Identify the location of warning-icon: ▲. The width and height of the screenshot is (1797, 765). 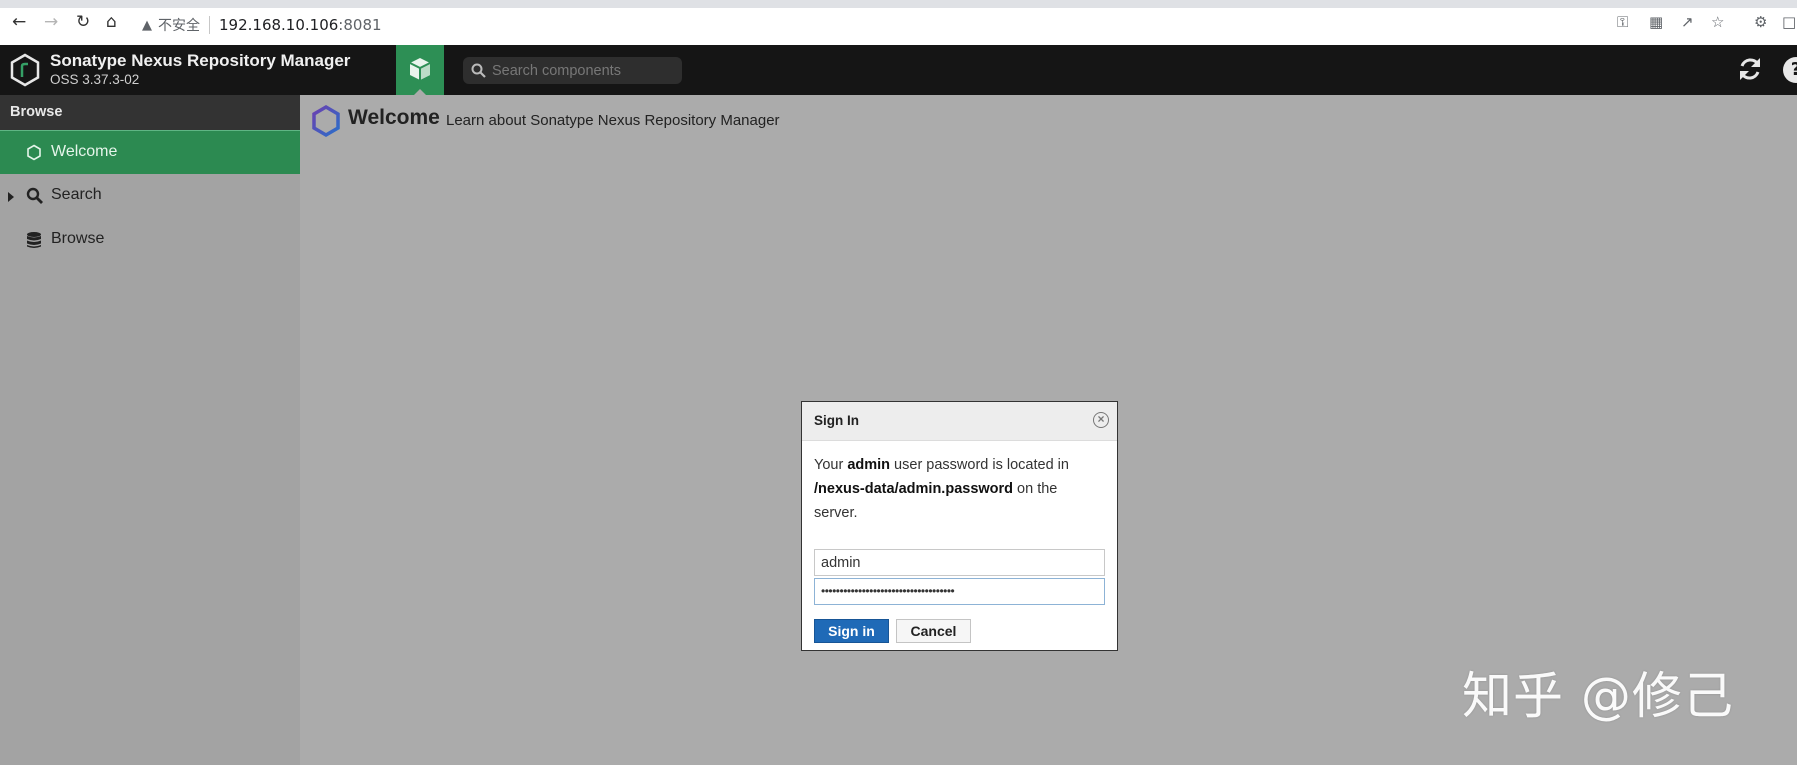
(147, 25).